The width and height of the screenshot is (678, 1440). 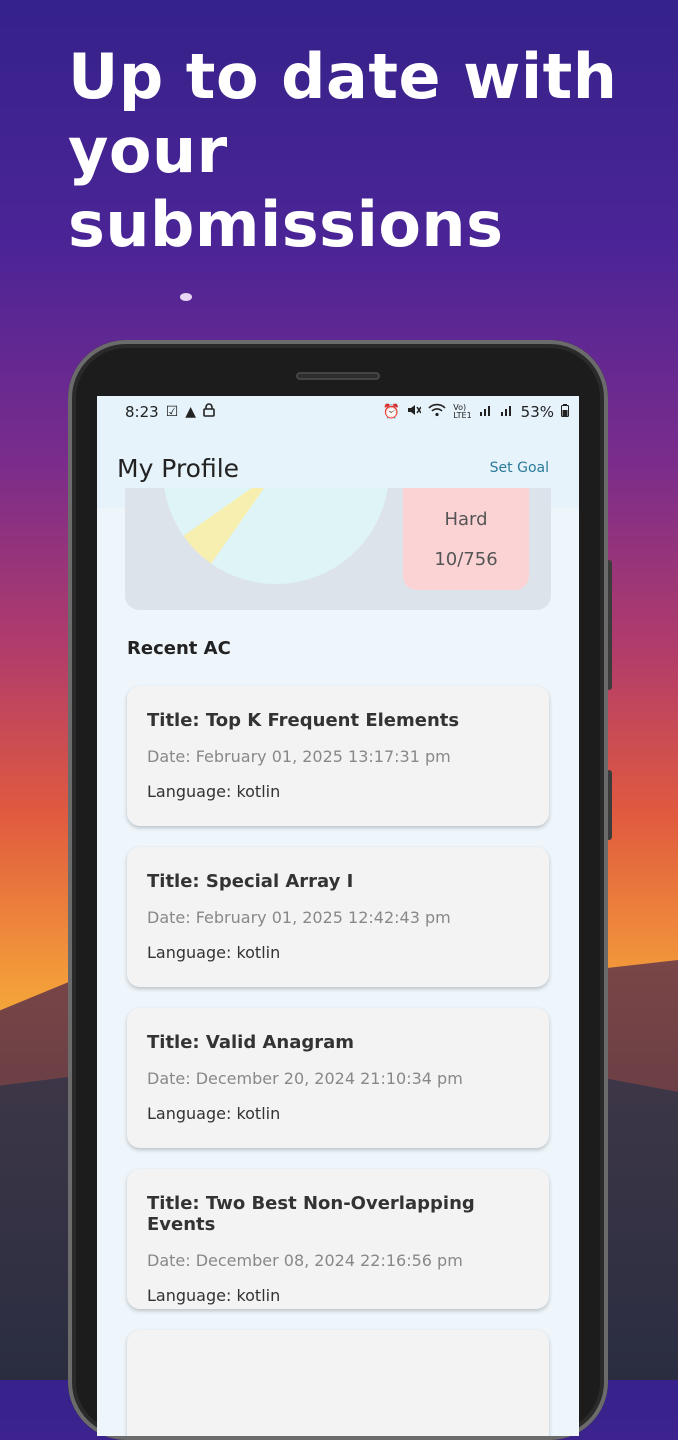 What do you see at coordinates (486, 412) in the screenshot?
I see `signal-icon` at bounding box center [486, 412].